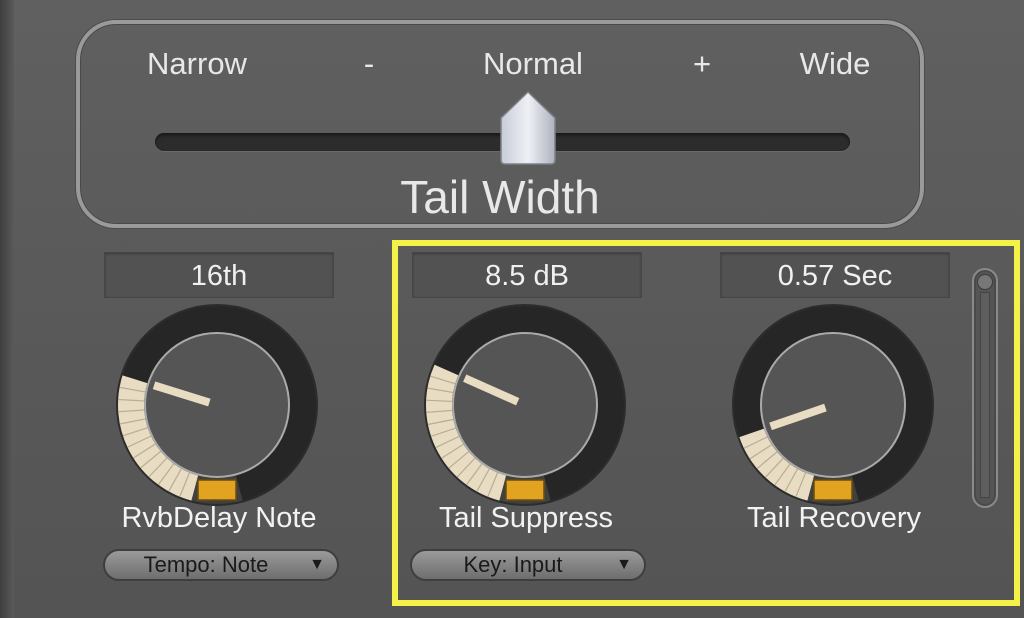 This screenshot has width=1024, height=618. Describe the element at coordinates (533, 63) in the screenshot. I see `tail-width-label-normal: Normal` at that location.